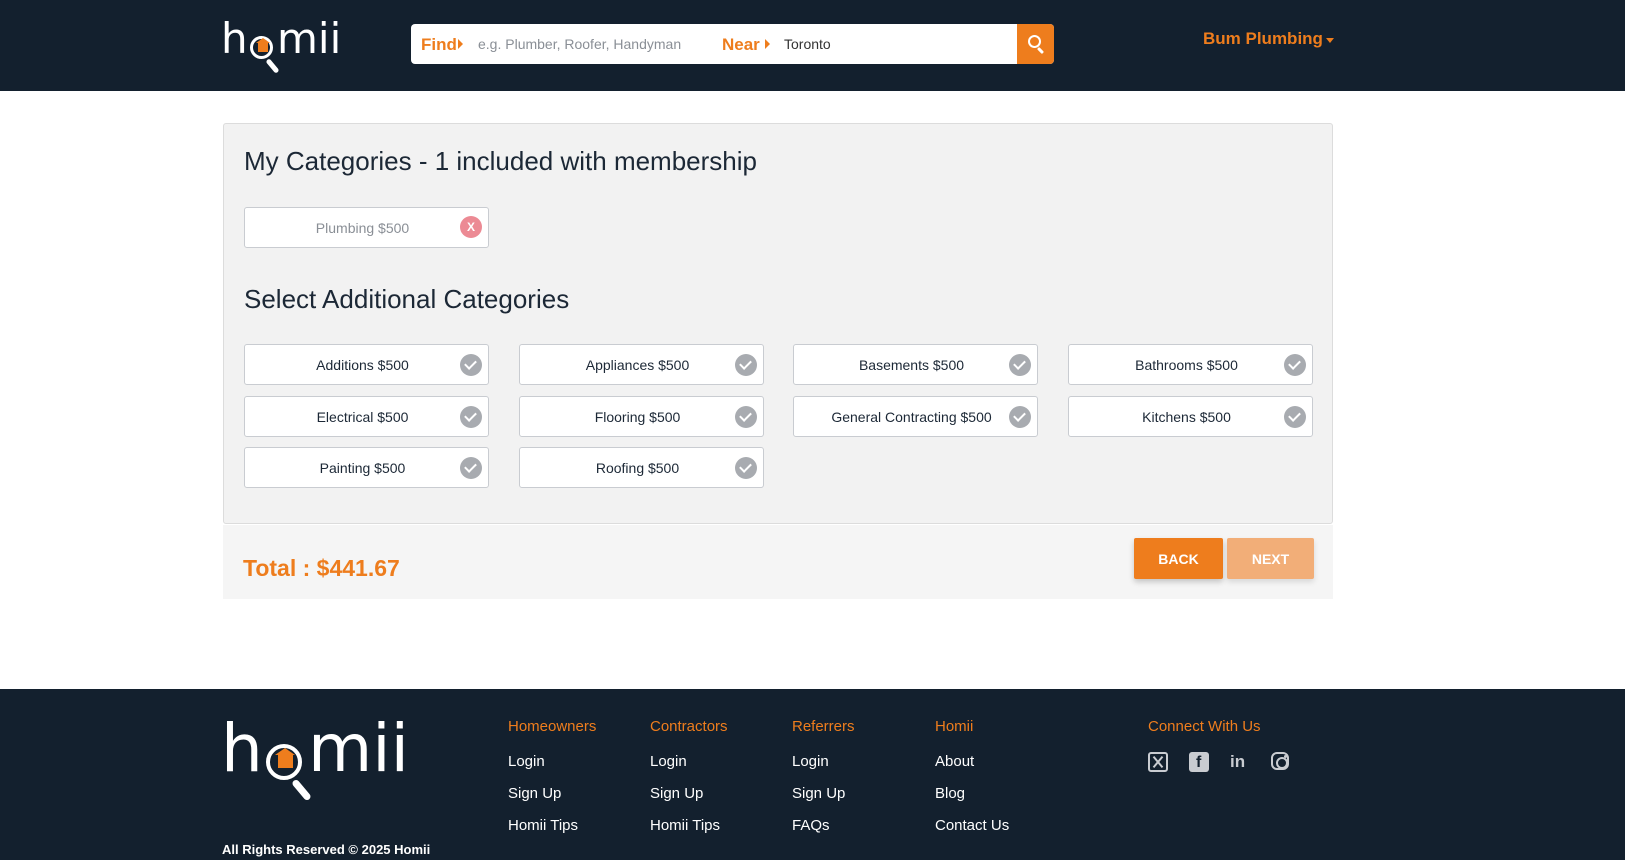 The width and height of the screenshot is (1625, 860). What do you see at coordinates (309, 38) in the screenshot?
I see `logo-mii: mii` at bounding box center [309, 38].